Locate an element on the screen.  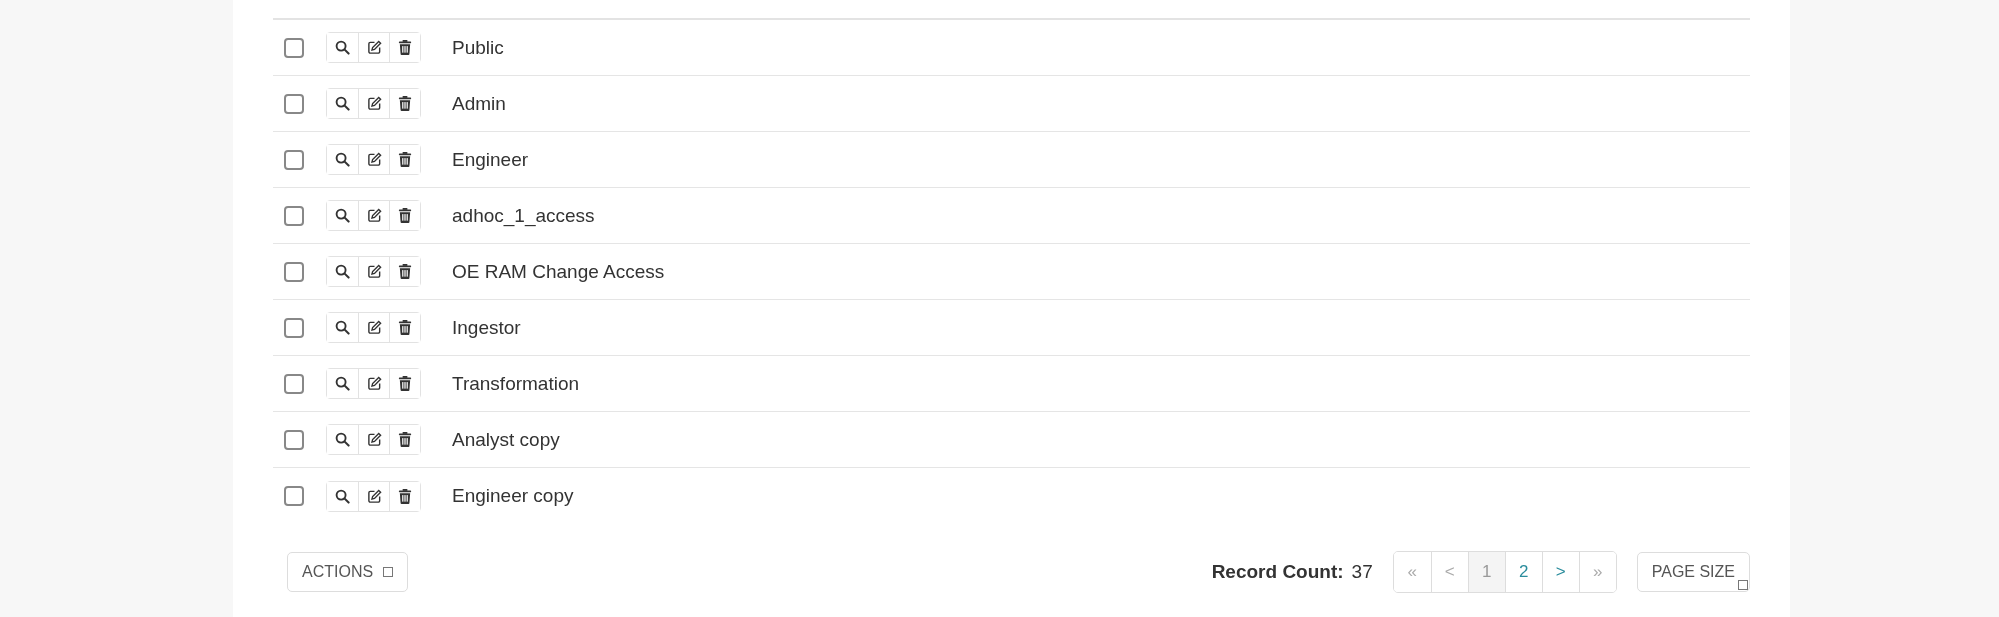
role-name: Analyst copy is located at coordinates (506, 439).